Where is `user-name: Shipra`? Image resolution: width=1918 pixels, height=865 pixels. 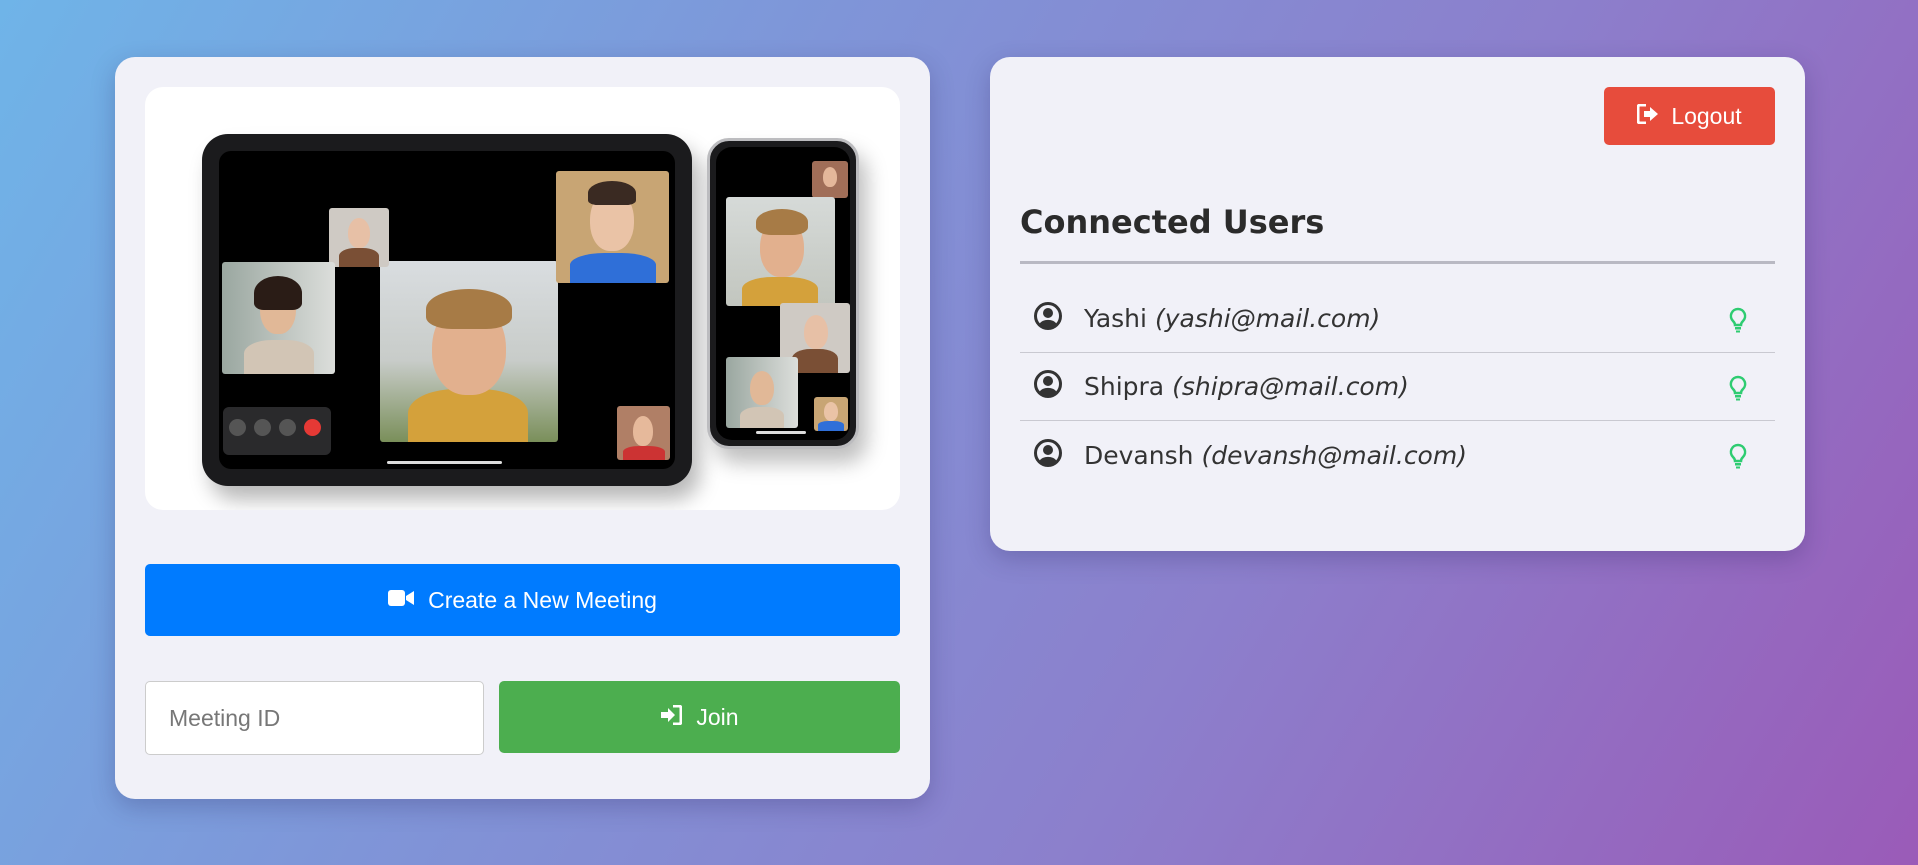
user-name: Shipra is located at coordinates (1124, 386).